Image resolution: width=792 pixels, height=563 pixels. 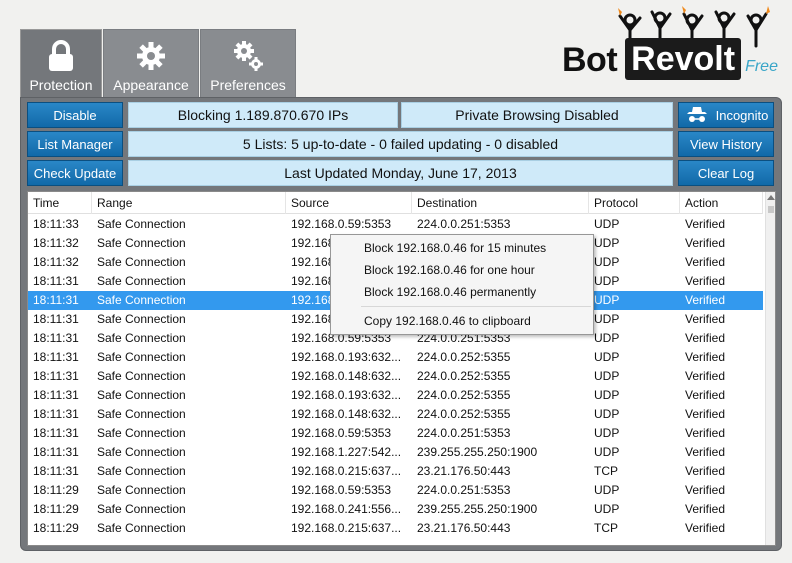 What do you see at coordinates (75, 144) in the screenshot?
I see `list-manager-button: List Manager` at bounding box center [75, 144].